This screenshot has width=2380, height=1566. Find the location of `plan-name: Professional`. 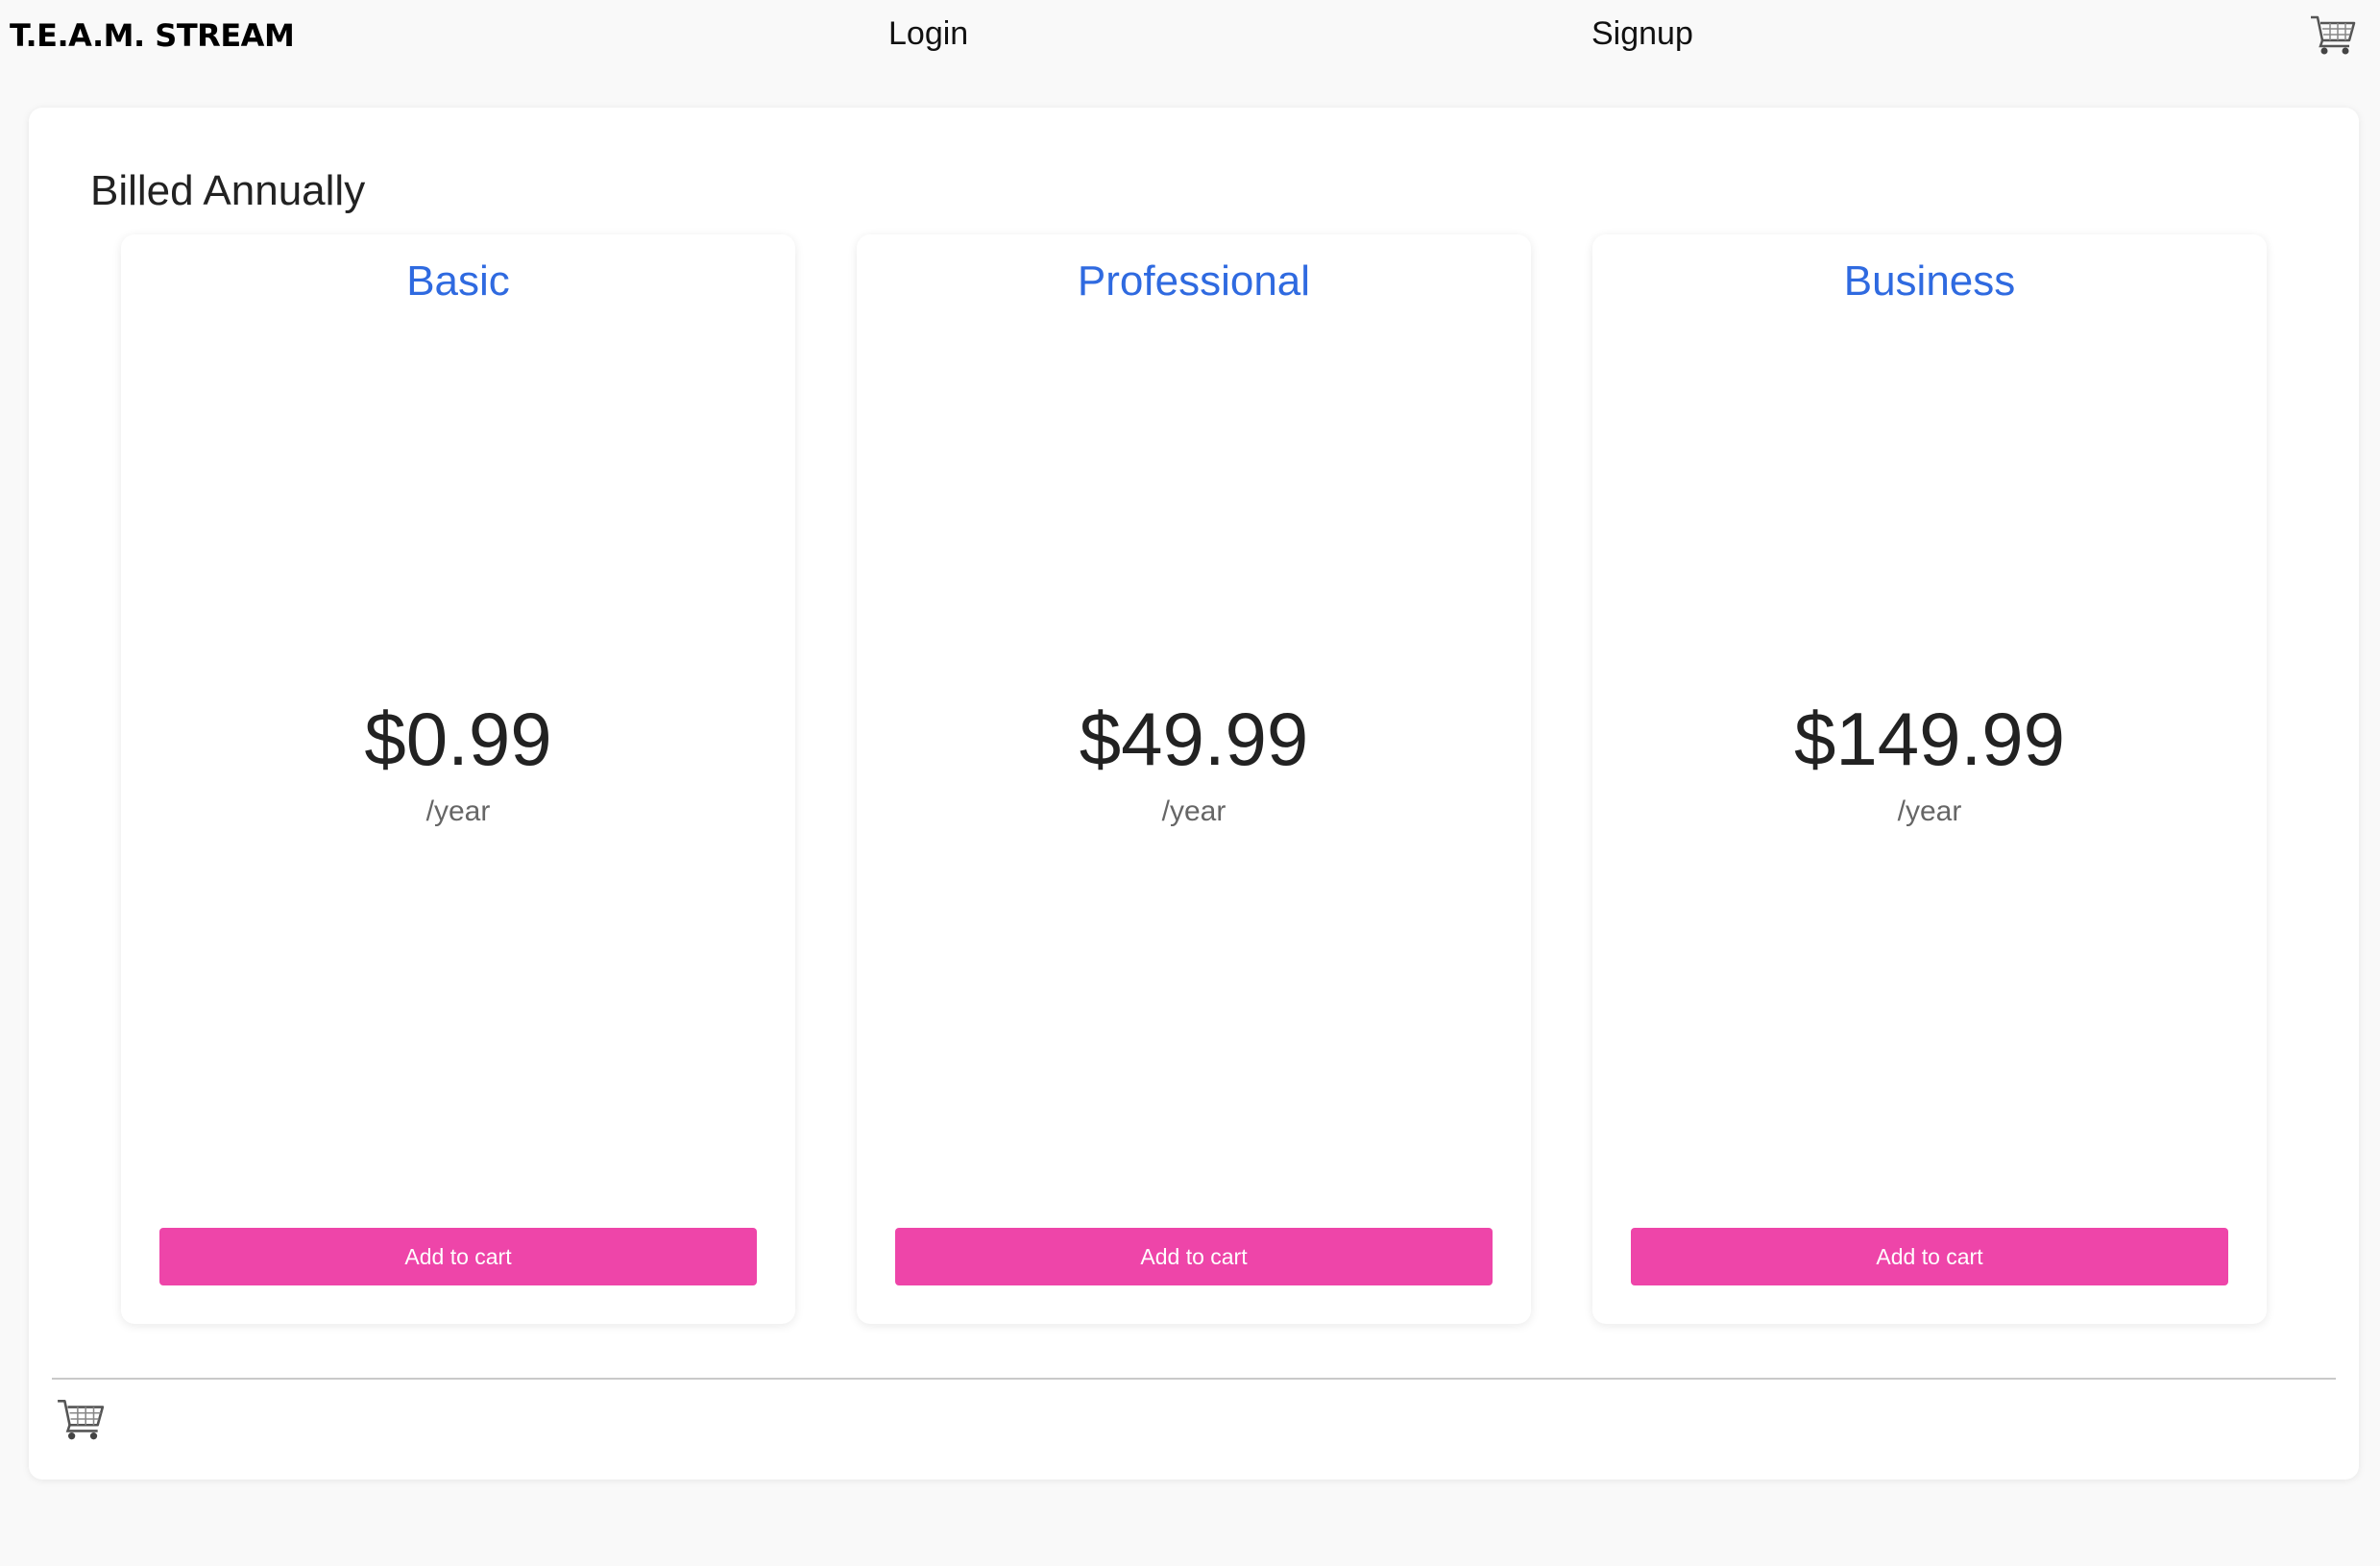

plan-name: Professional is located at coordinates (1194, 281).